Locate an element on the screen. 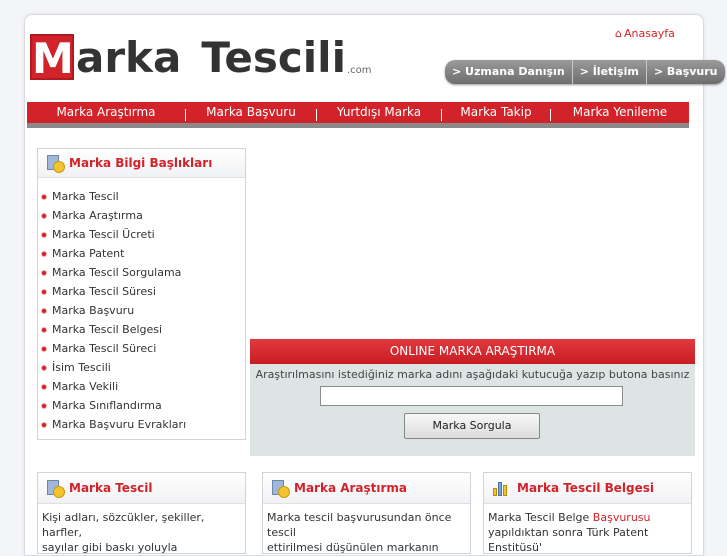  info-box-line: ettirilmesi düşünülen markanın is located at coordinates (353, 547).